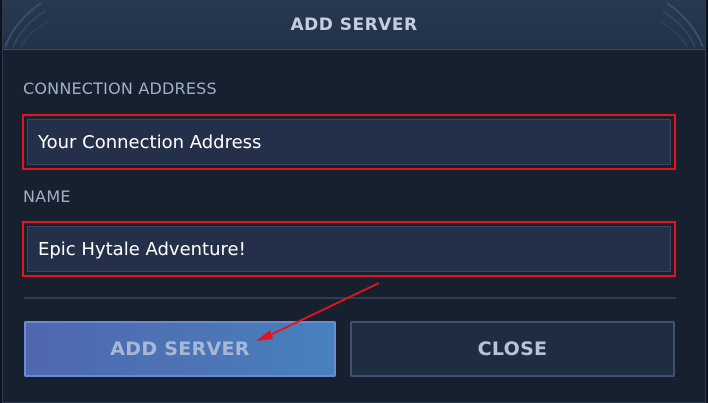  I want to click on connection-address-label: CONNECTION ADDRESS, so click(120, 88).